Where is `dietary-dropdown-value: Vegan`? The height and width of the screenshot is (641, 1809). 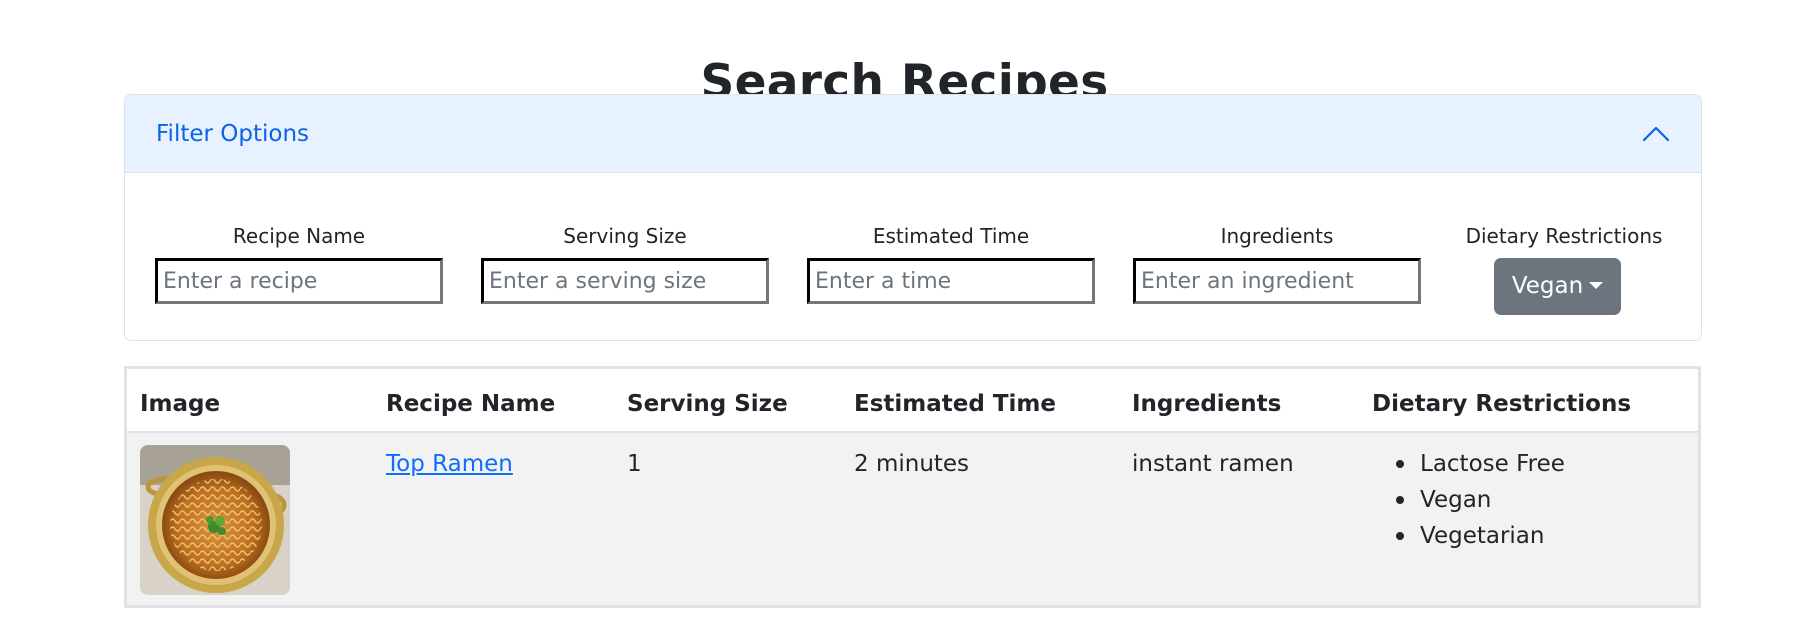 dietary-dropdown-value: Vegan is located at coordinates (1547, 286).